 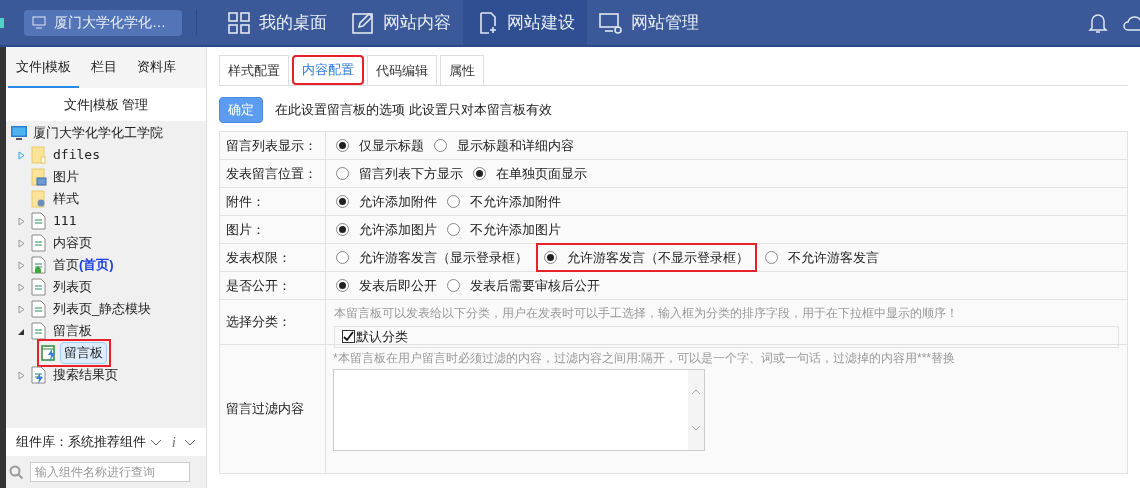 I want to click on note-text: 本留言板可以发表给以下分类，用户在发表时可以手工选择，输入框为分类的排序字段，用于在下拉框中显示的顺序！, so click(x=646, y=313).